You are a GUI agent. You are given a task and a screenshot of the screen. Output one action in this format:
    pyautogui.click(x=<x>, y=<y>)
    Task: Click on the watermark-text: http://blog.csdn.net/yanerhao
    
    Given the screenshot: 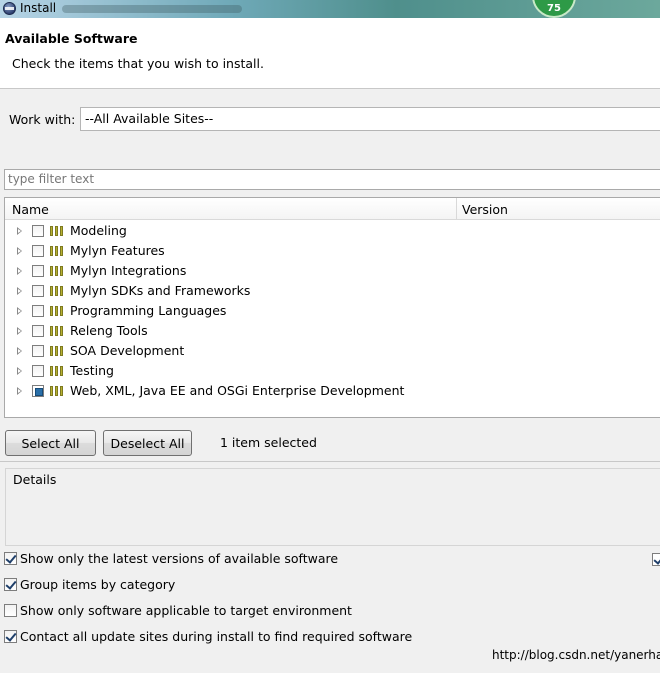 What is the action you would take?
    pyautogui.click(x=576, y=655)
    